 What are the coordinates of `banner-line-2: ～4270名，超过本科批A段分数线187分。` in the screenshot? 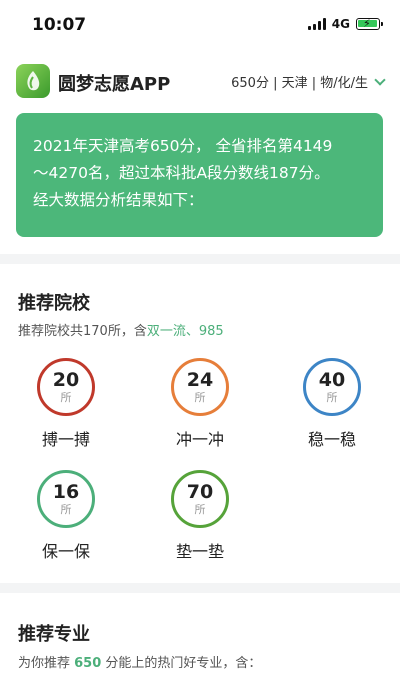 It's located at (181, 173).